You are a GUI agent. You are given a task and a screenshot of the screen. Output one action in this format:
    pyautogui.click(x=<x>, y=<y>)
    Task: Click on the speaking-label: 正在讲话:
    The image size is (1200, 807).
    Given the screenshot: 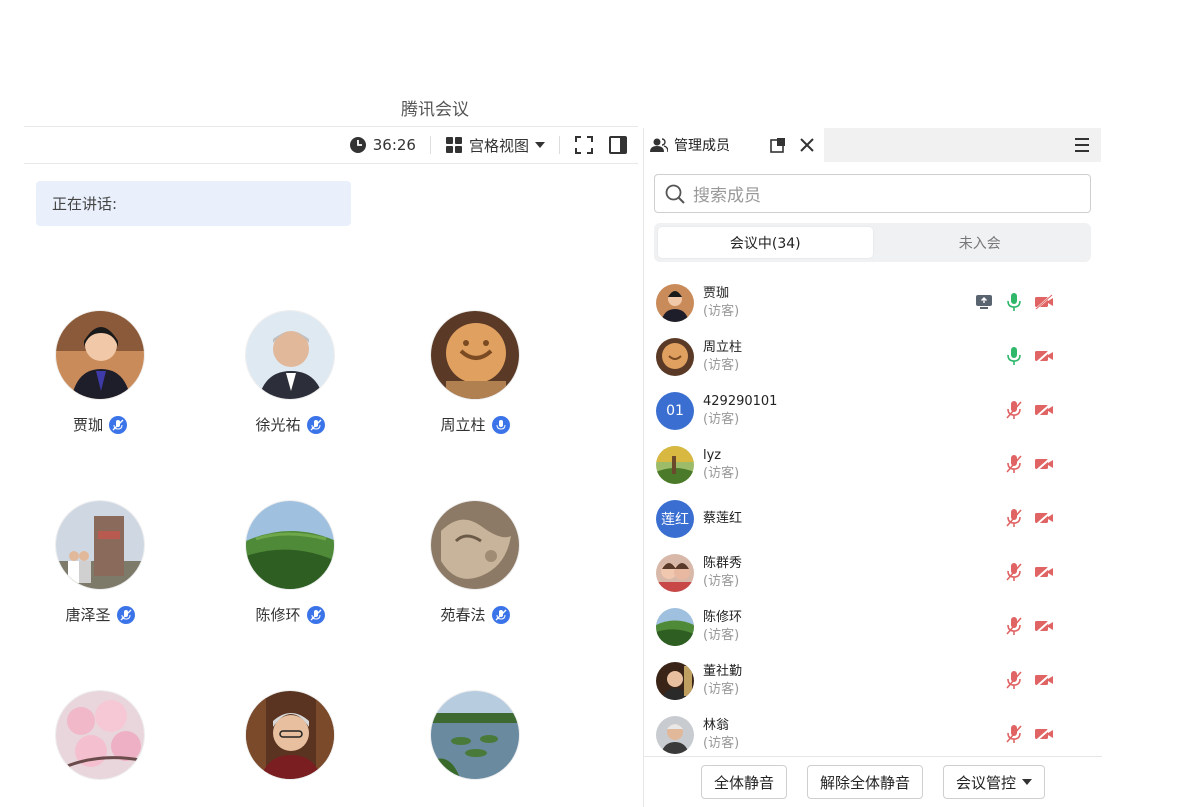 What is the action you would take?
    pyautogui.click(x=85, y=204)
    